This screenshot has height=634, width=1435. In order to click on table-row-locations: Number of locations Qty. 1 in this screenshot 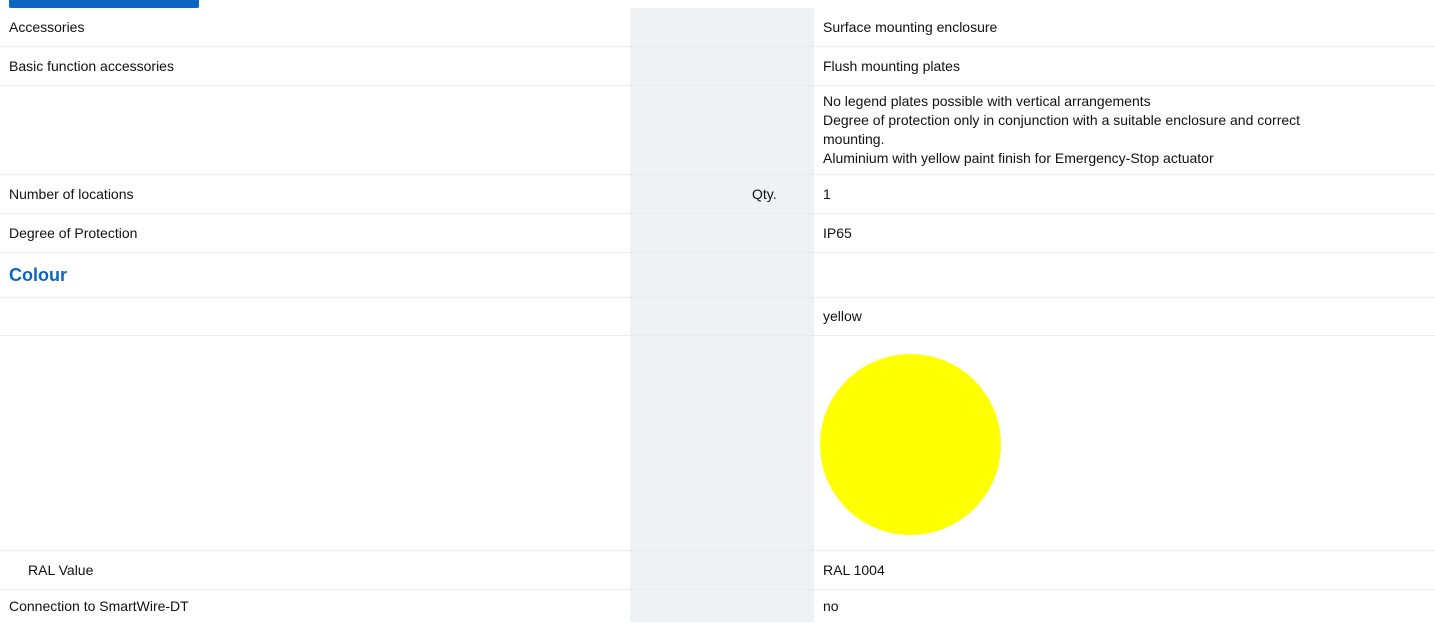, I will do `click(717, 194)`.